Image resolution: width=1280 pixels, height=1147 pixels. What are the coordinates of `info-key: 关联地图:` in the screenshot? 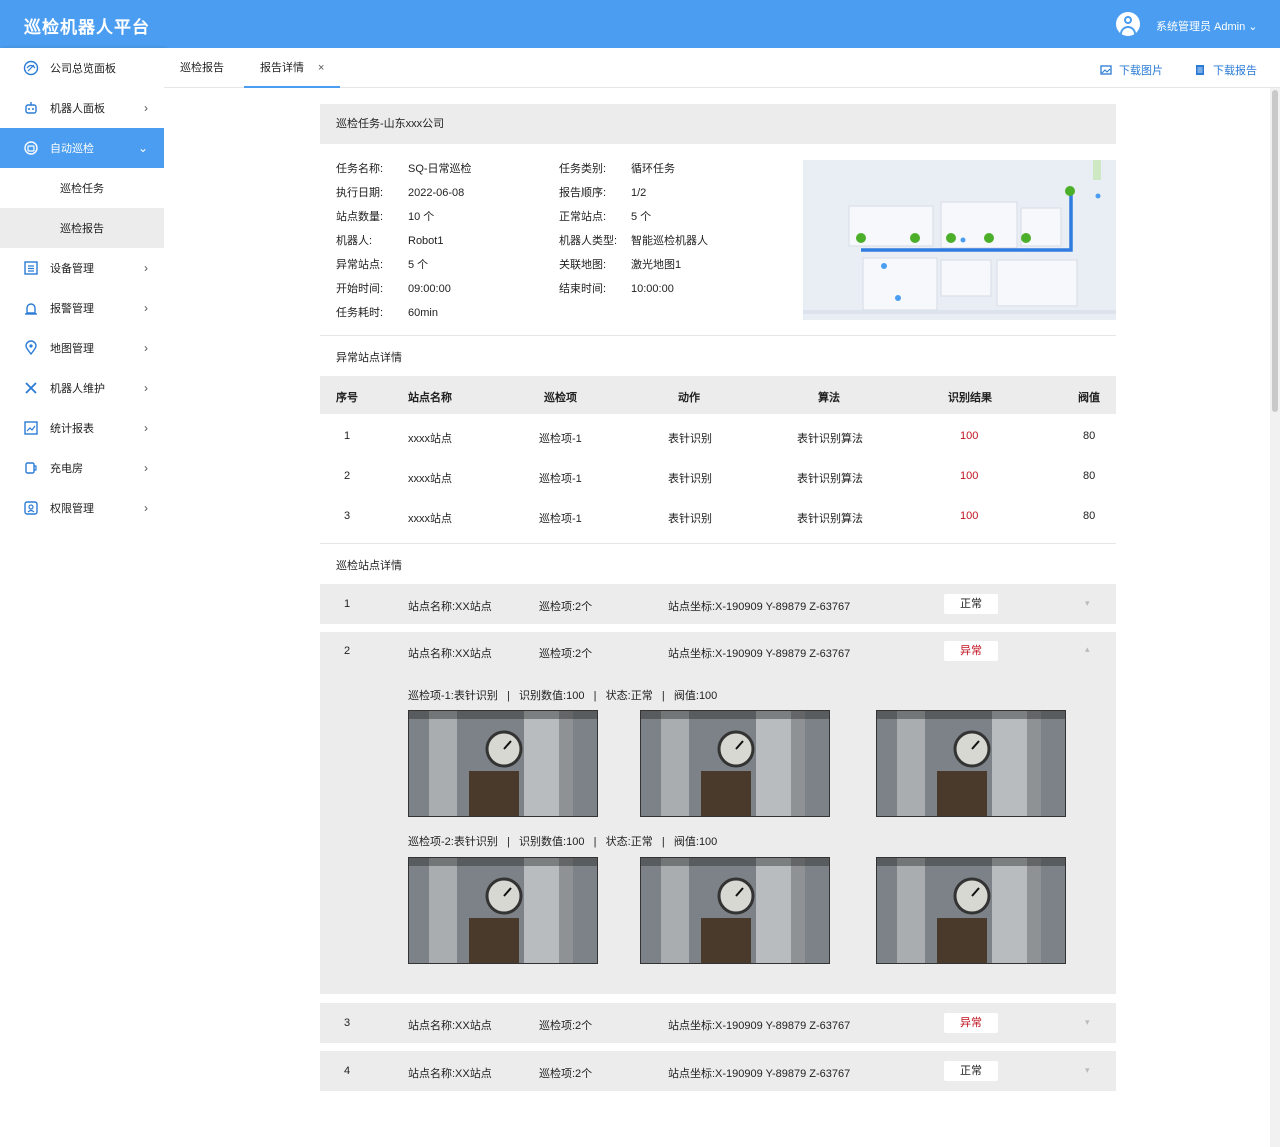 It's located at (583, 265).